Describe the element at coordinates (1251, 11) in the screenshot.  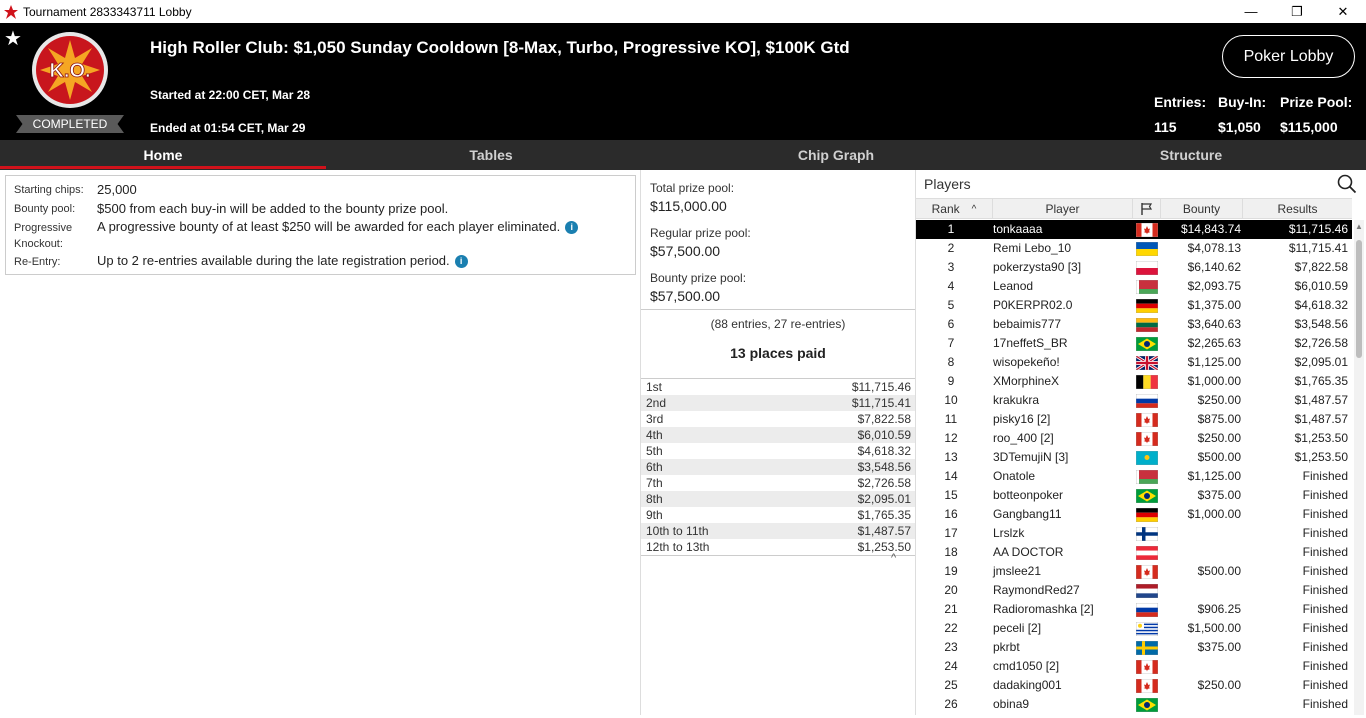
I see `minimize-button: —` at that location.